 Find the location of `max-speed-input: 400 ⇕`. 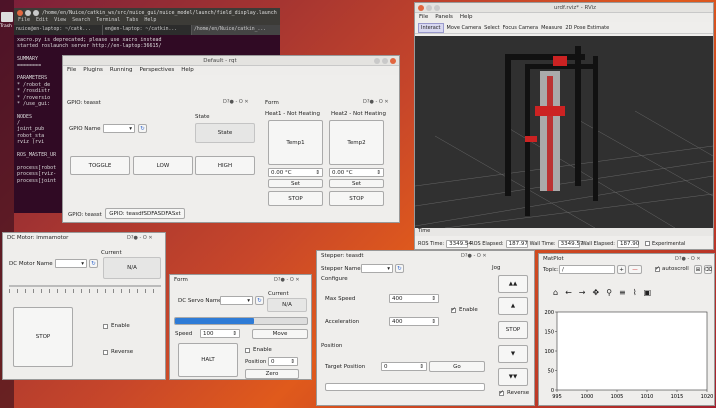

max-speed-input: 400 ⇕ is located at coordinates (414, 298).